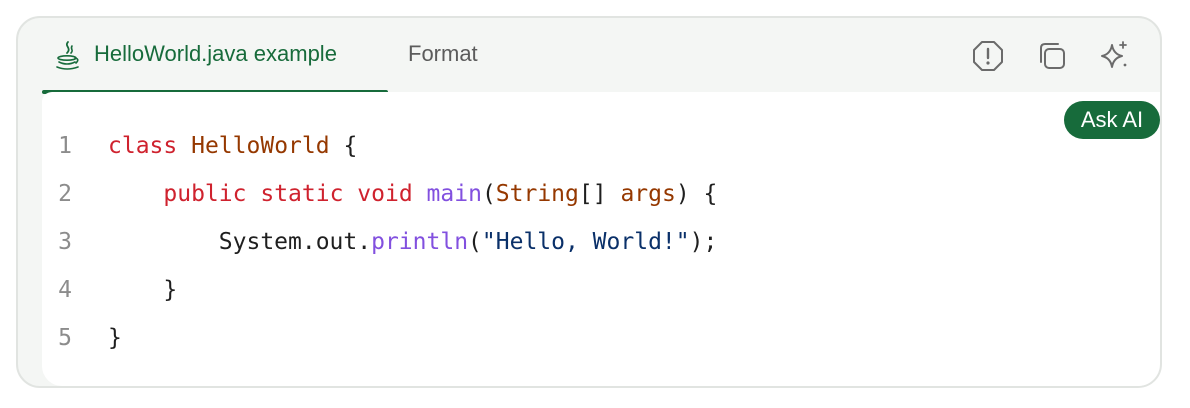 The height and width of the screenshot is (408, 1190). What do you see at coordinates (260, 146) in the screenshot?
I see `code-token-type: HelloWorld` at bounding box center [260, 146].